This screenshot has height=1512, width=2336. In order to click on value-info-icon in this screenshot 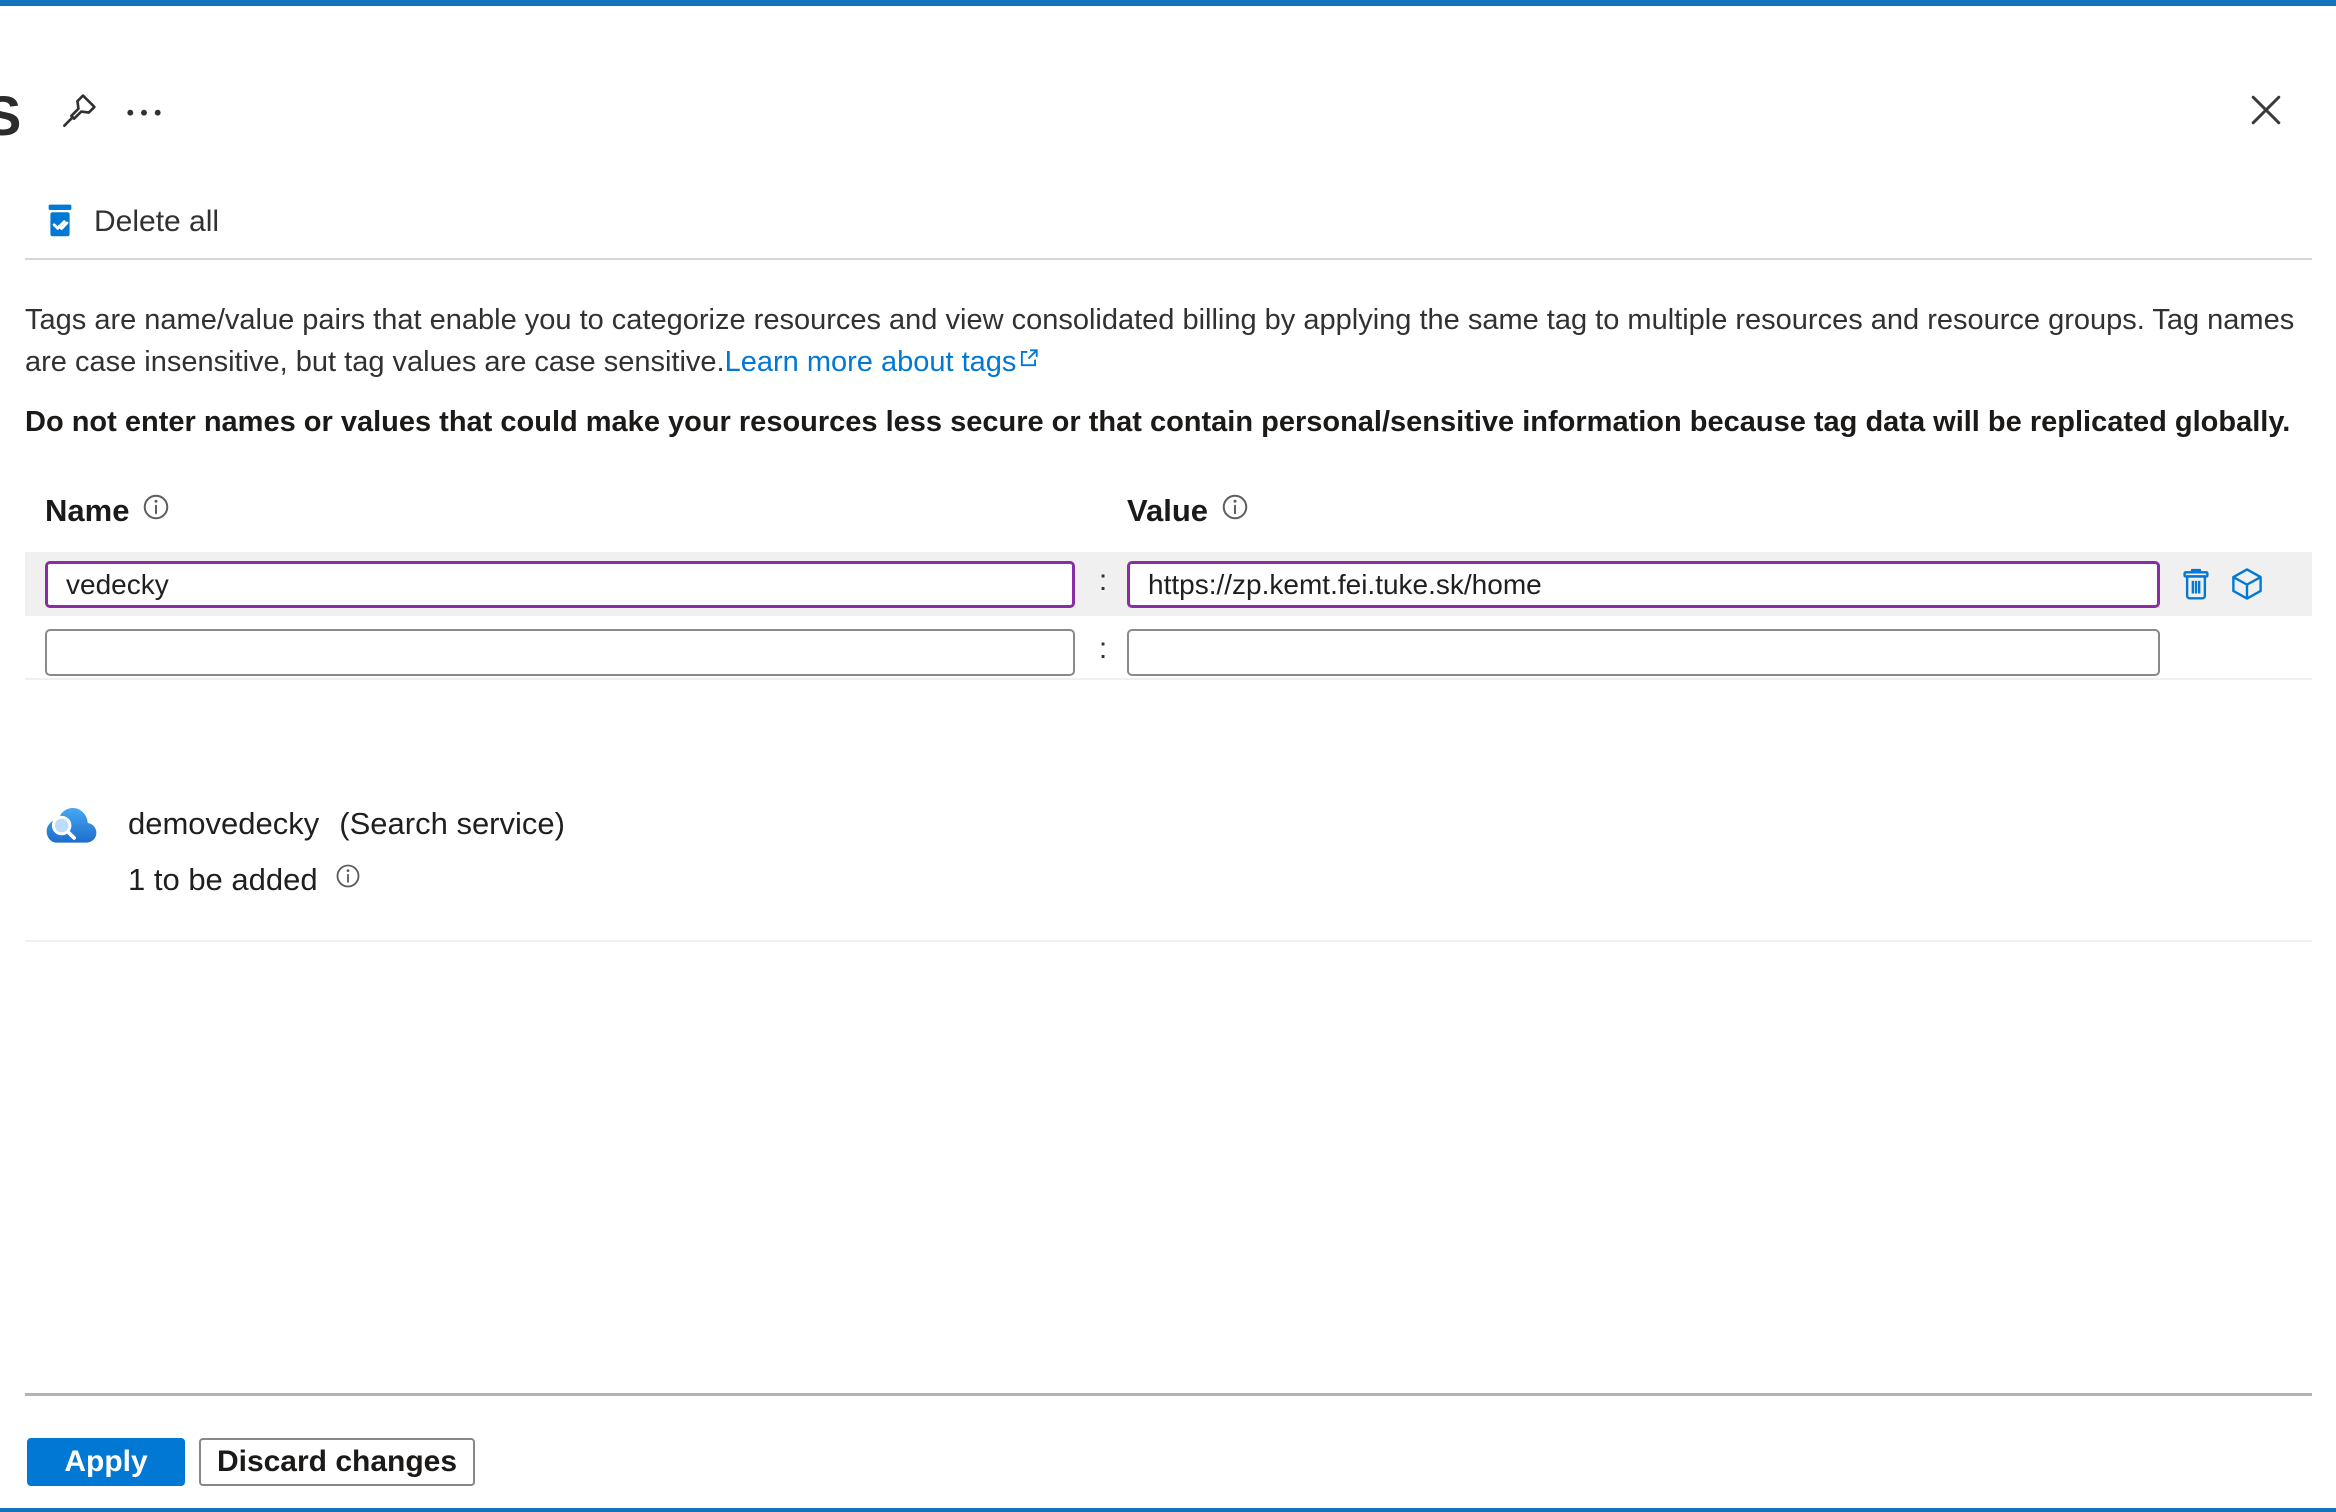, I will do `click(1235, 511)`.